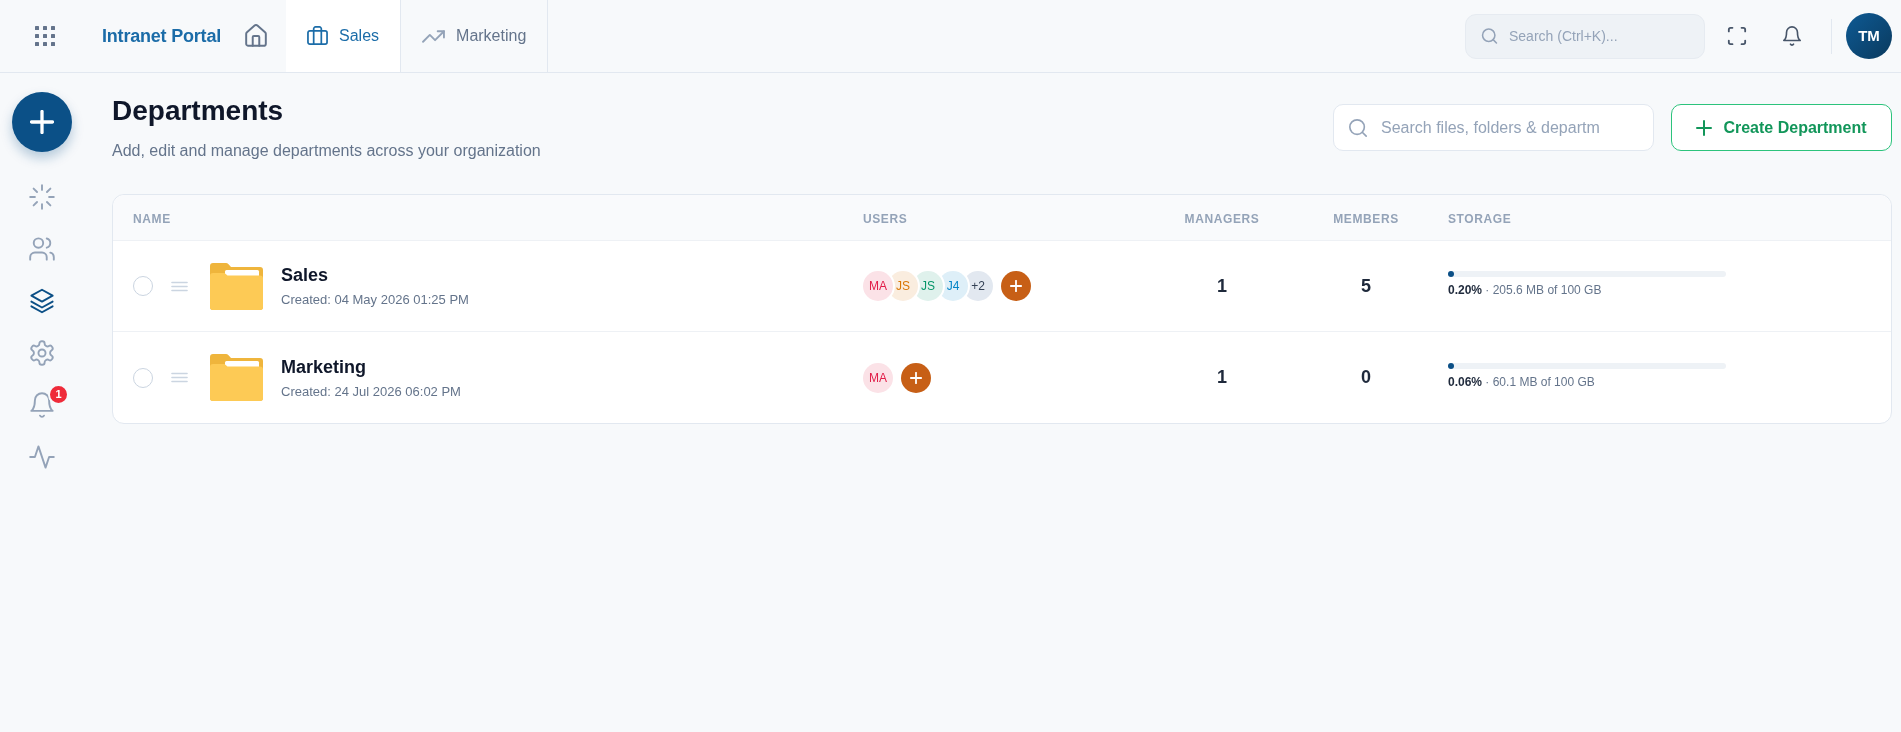  I want to click on users-icon, so click(42, 249).